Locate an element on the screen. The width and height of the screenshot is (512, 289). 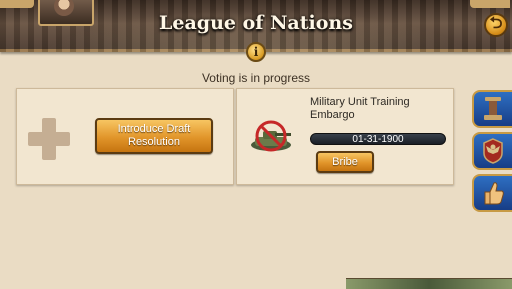
bottom-decoration is located at coordinates (429, 283).